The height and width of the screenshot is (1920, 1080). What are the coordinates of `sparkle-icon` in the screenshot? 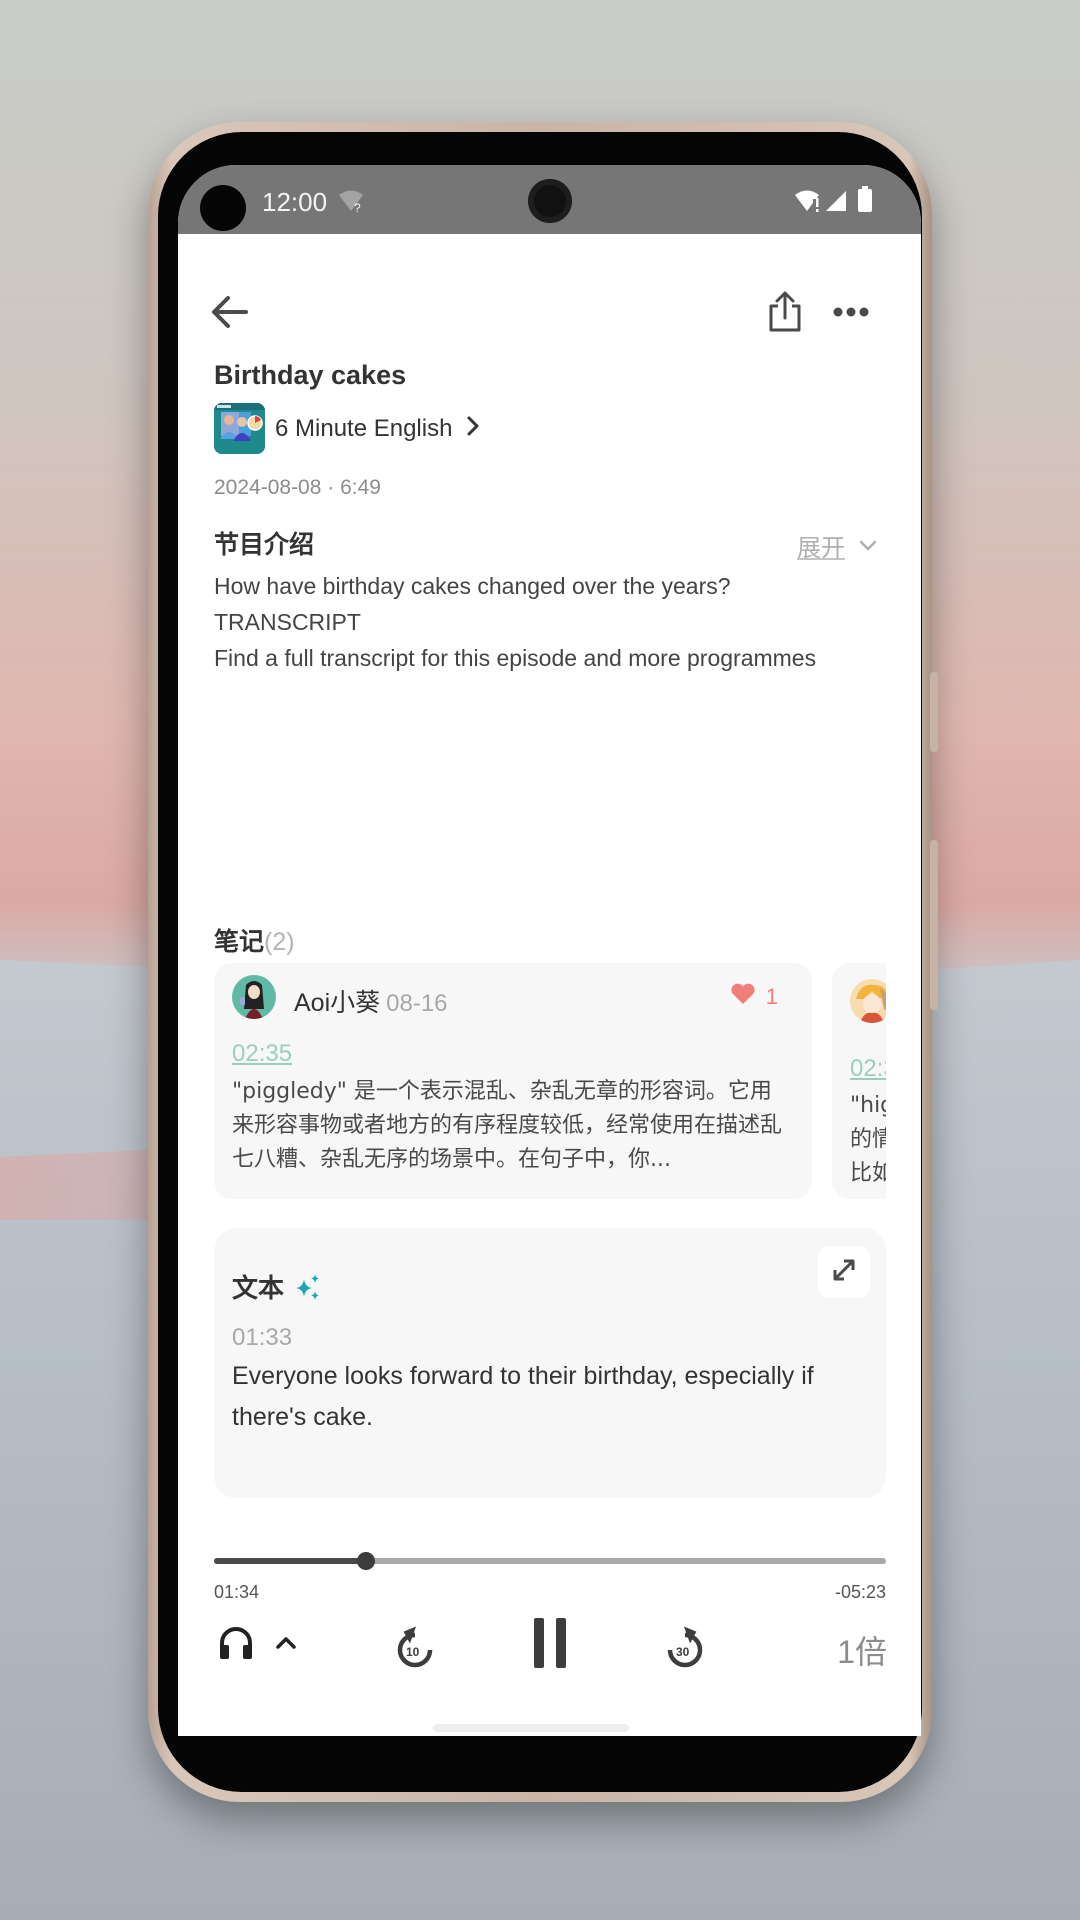 It's located at (308, 1287).